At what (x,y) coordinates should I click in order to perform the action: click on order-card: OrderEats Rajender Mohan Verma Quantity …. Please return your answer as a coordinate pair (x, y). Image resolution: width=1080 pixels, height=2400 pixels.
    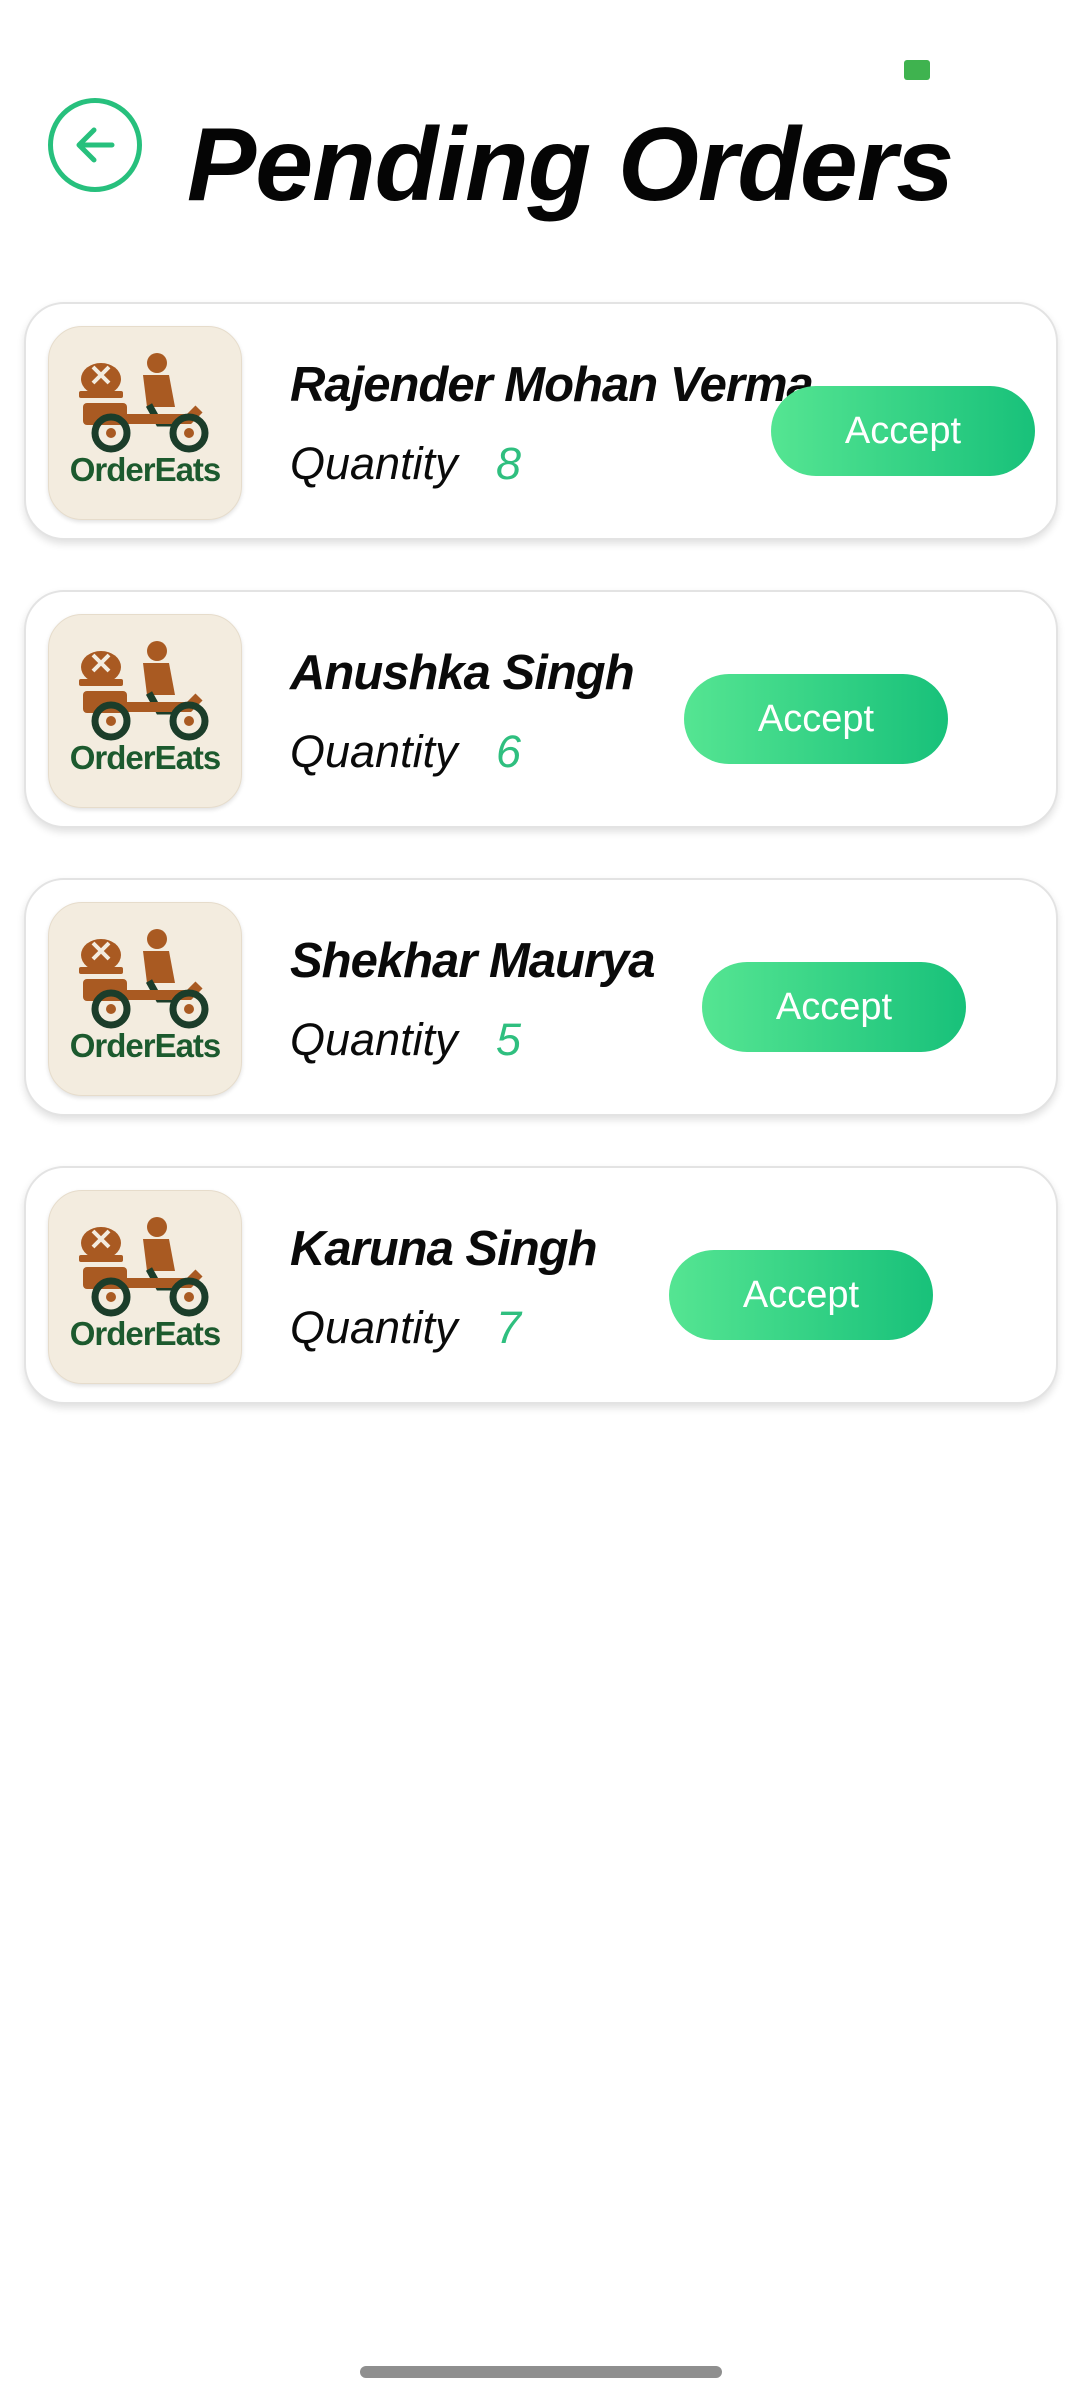
    Looking at the image, I should click on (541, 421).